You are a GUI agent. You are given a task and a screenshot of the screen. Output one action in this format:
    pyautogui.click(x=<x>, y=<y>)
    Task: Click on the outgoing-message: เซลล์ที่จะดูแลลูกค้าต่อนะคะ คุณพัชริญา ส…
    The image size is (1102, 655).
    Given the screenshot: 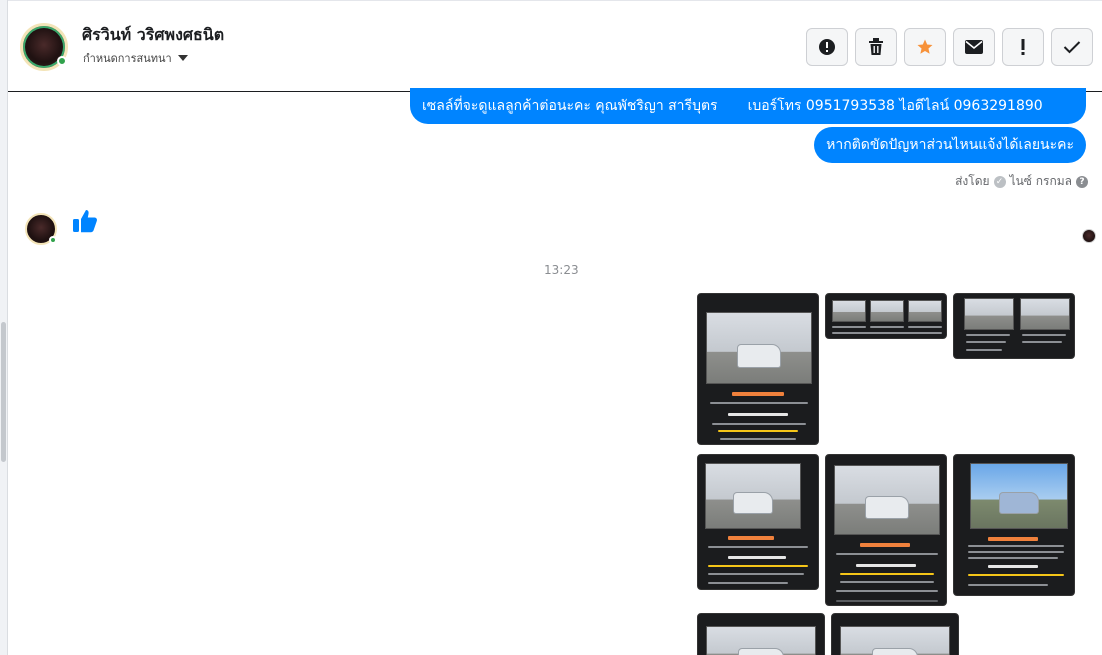 What is the action you would take?
    pyautogui.click(x=748, y=106)
    